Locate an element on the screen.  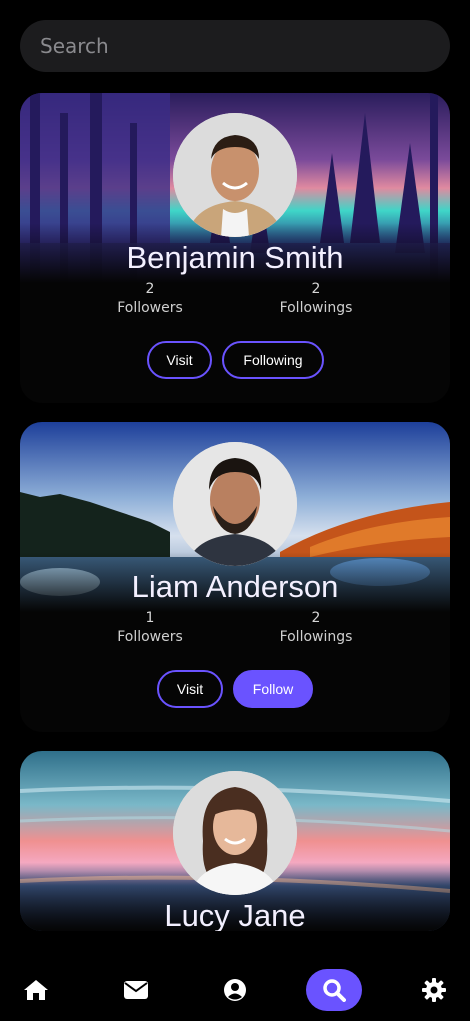
bottom-nav is located at coordinates (235, 988).